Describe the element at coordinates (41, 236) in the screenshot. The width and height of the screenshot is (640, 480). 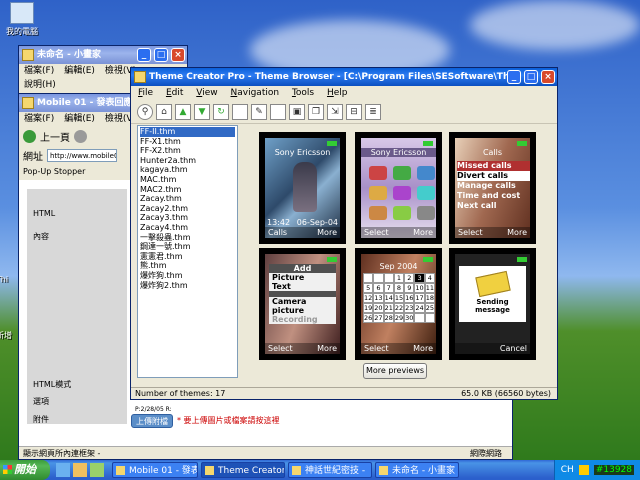
I see `form-label: 內容` at that location.